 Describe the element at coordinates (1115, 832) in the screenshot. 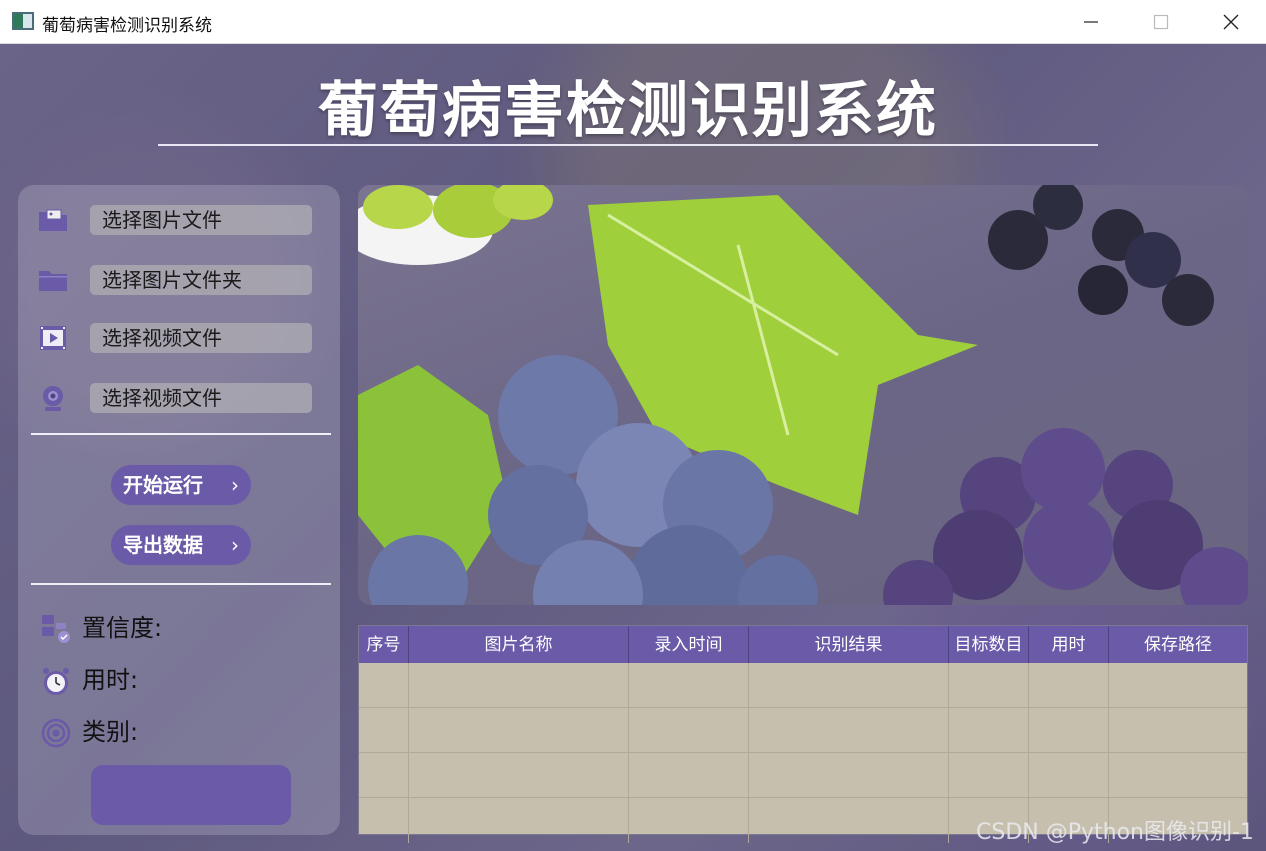

I see `watermark: CSDN @Python图像识别-1` at that location.